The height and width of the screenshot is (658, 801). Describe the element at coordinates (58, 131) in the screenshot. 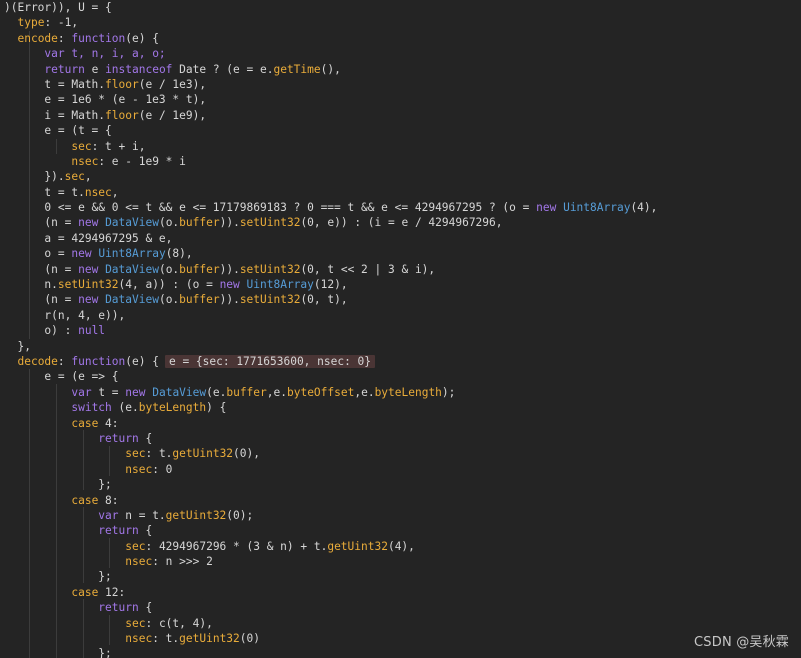

I see `code-token: e = (t = {` at that location.